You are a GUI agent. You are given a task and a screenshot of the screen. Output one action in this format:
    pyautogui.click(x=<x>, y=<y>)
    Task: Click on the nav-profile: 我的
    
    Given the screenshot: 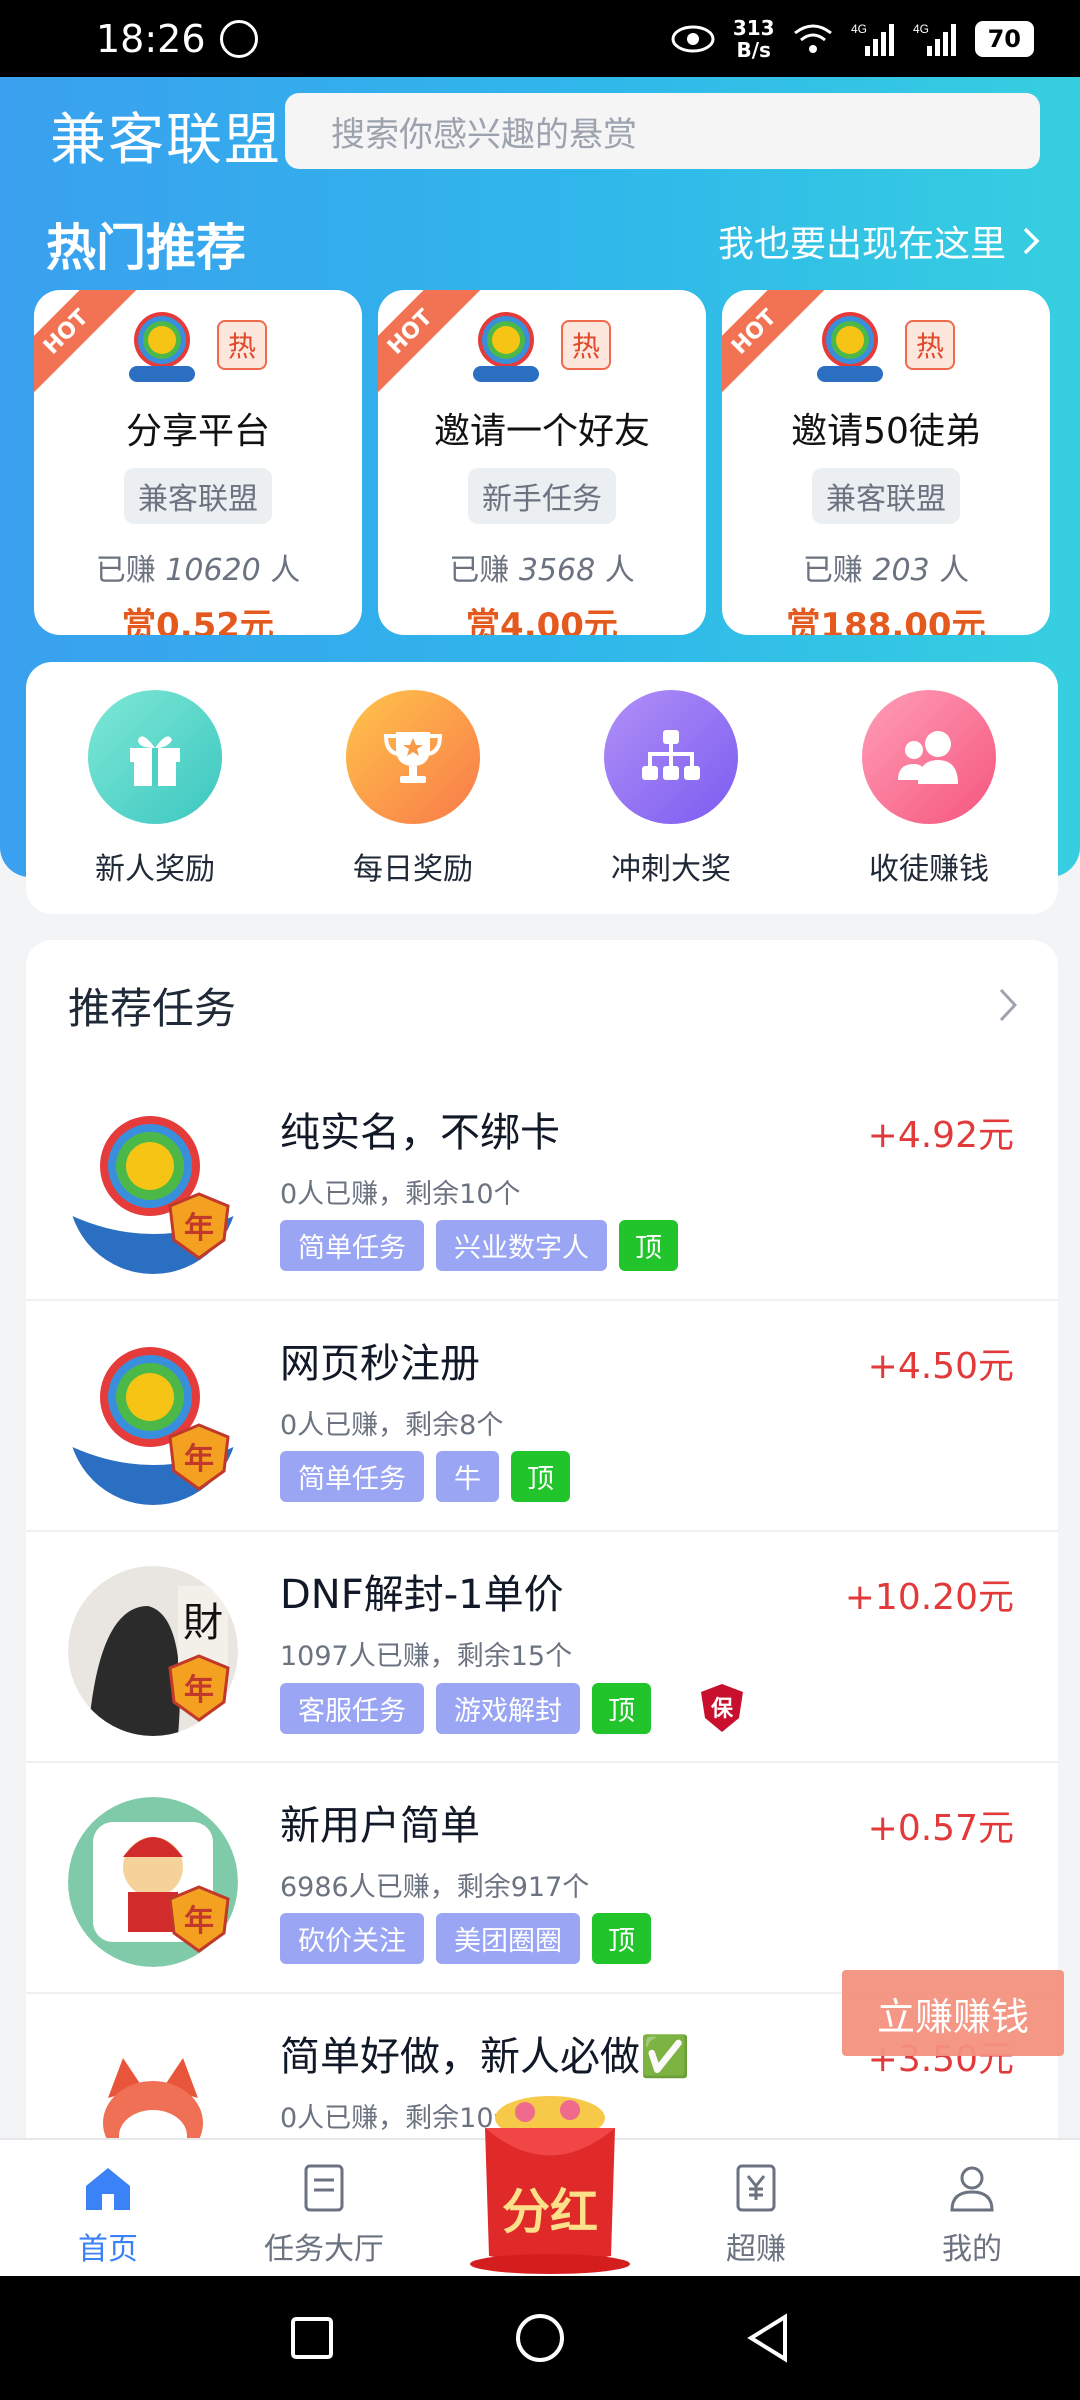 What is the action you would take?
    pyautogui.click(x=972, y=2208)
    